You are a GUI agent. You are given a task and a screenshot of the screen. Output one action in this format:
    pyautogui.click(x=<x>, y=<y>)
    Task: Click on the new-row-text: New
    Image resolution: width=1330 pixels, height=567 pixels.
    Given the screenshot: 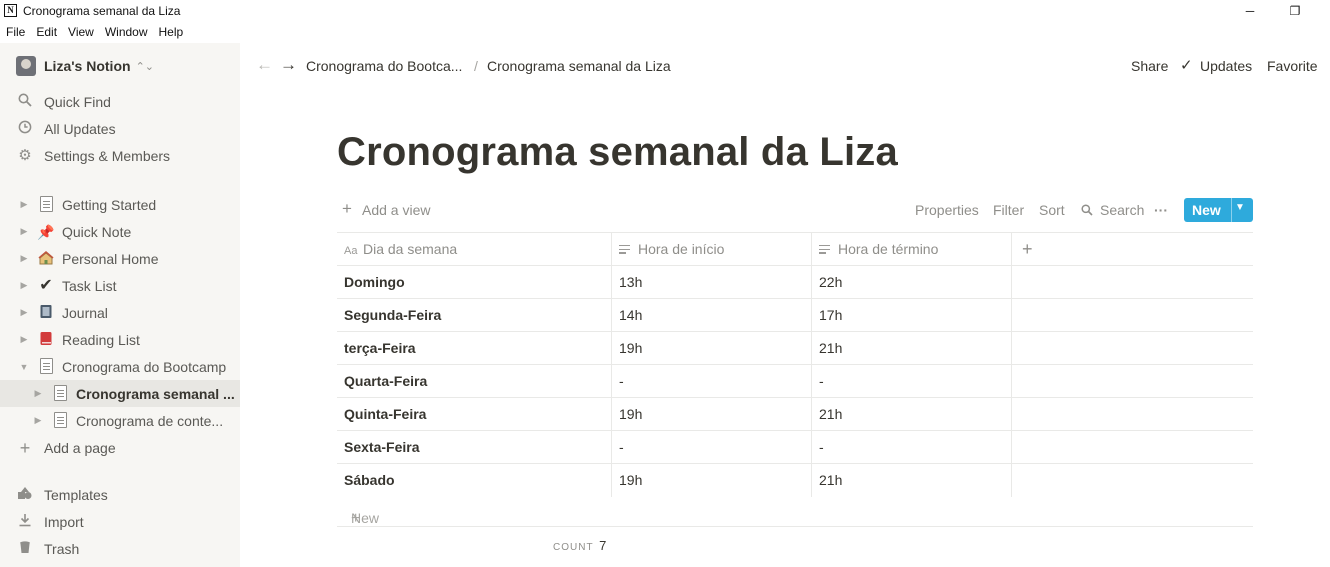 What is the action you would take?
    pyautogui.click(x=365, y=518)
    